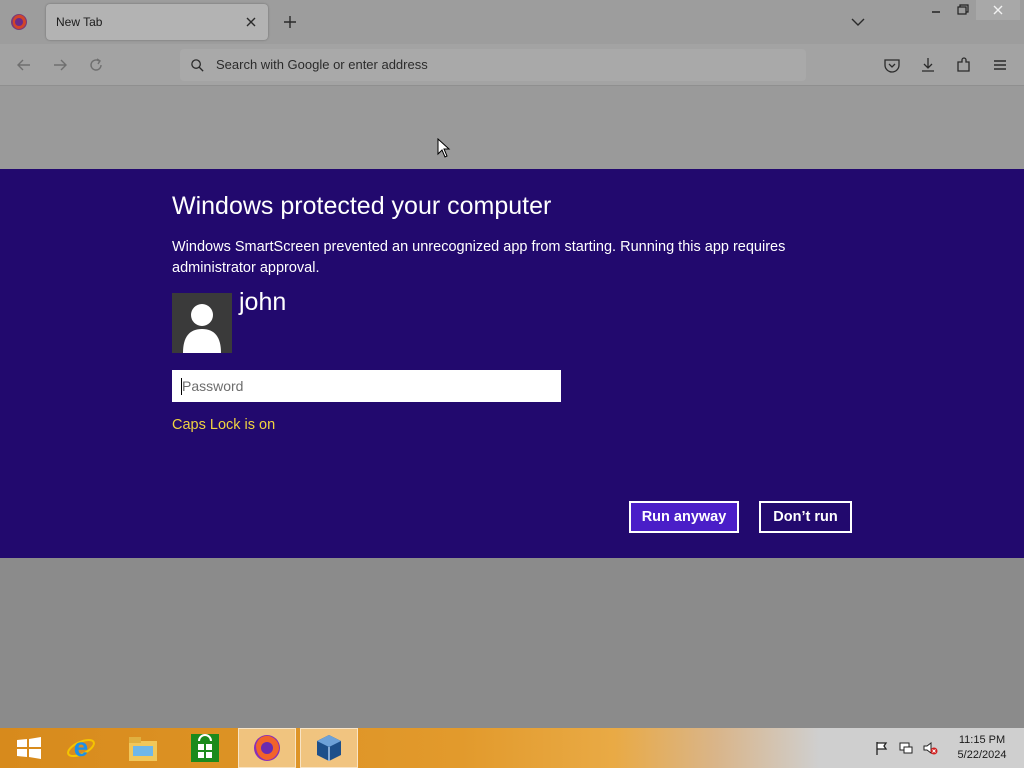 Image resolution: width=1024 pixels, height=768 pixels. What do you see at coordinates (982, 755) in the screenshot?
I see `clock-date: 5/22/2024` at bounding box center [982, 755].